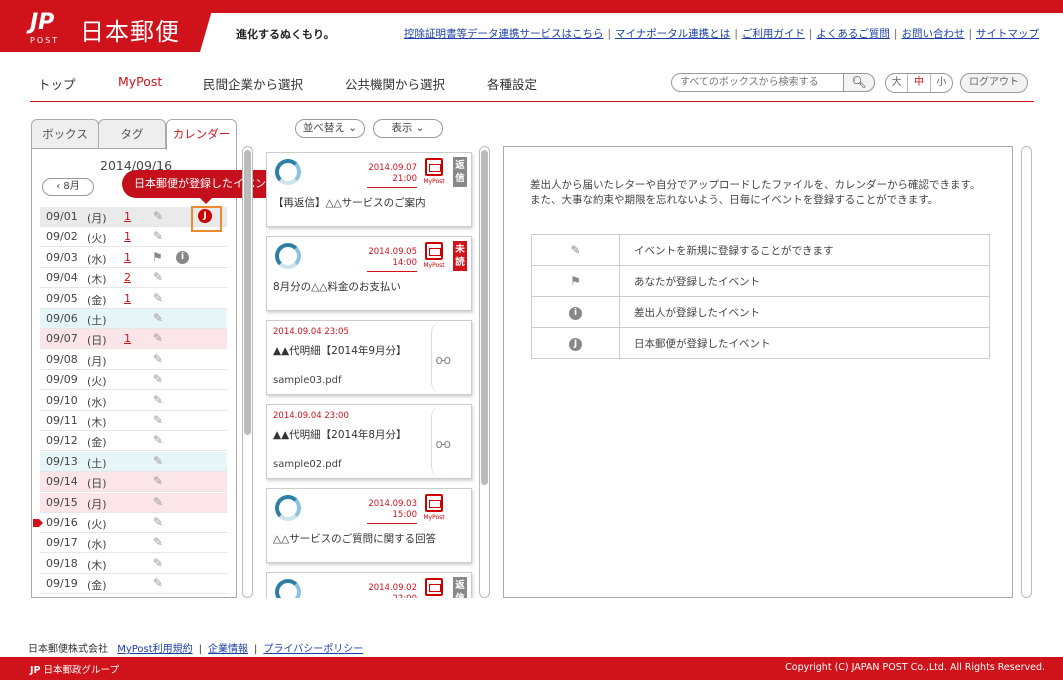  What do you see at coordinates (443, 360) in the screenshot?
I see `clip-icon: o-o` at bounding box center [443, 360].